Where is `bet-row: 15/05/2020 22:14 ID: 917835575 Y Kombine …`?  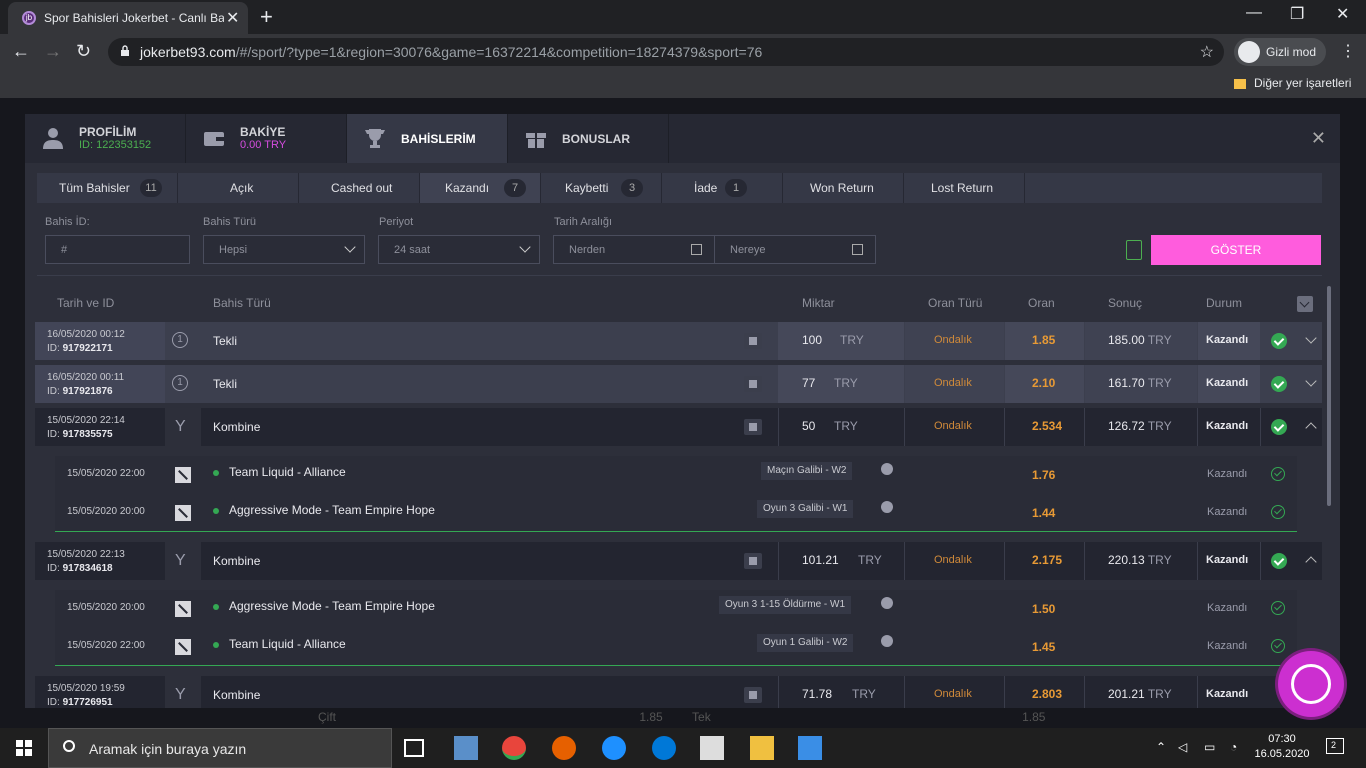
bet-row: 15/05/2020 22:14 ID: 917835575 Y Kombine … is located at coordinates (678, 427).